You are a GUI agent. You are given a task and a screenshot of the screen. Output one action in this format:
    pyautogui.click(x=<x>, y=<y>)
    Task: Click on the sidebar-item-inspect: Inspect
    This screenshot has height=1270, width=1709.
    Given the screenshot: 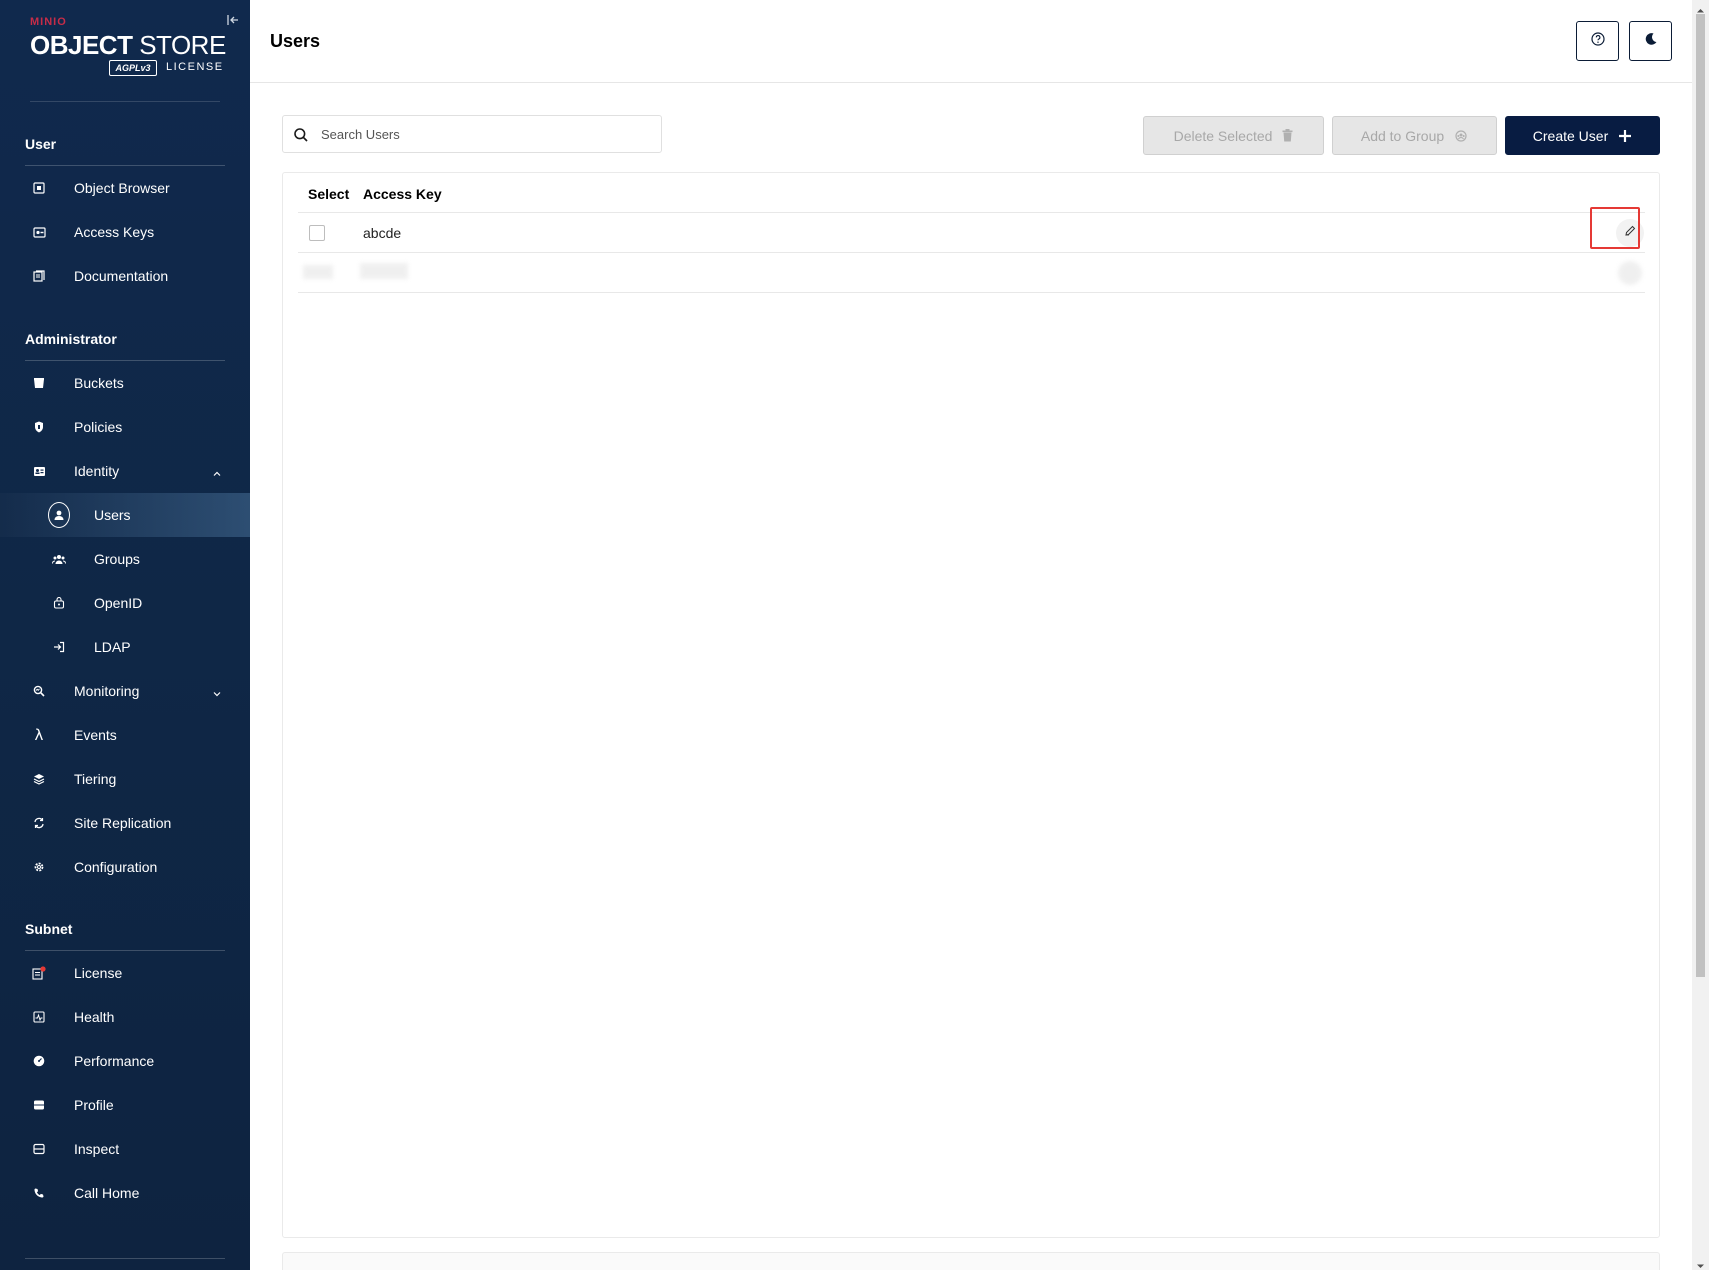 What is the action you would take?
    pyautogui.click(x=125, y=1149)
    